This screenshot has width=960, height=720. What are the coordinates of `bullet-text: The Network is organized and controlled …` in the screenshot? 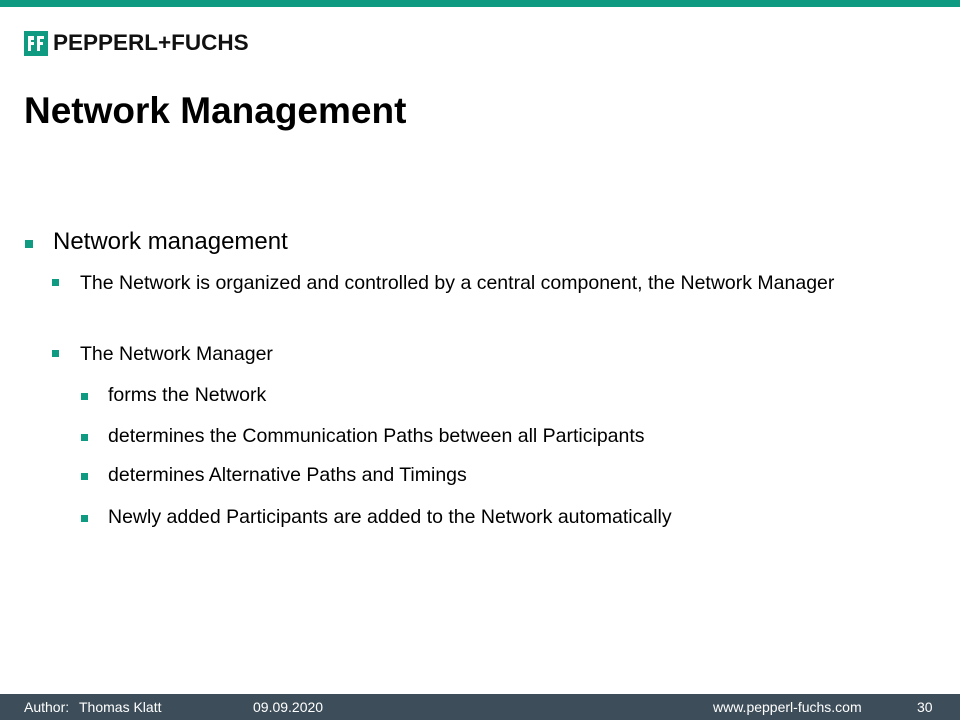 It's located at (457, 283).